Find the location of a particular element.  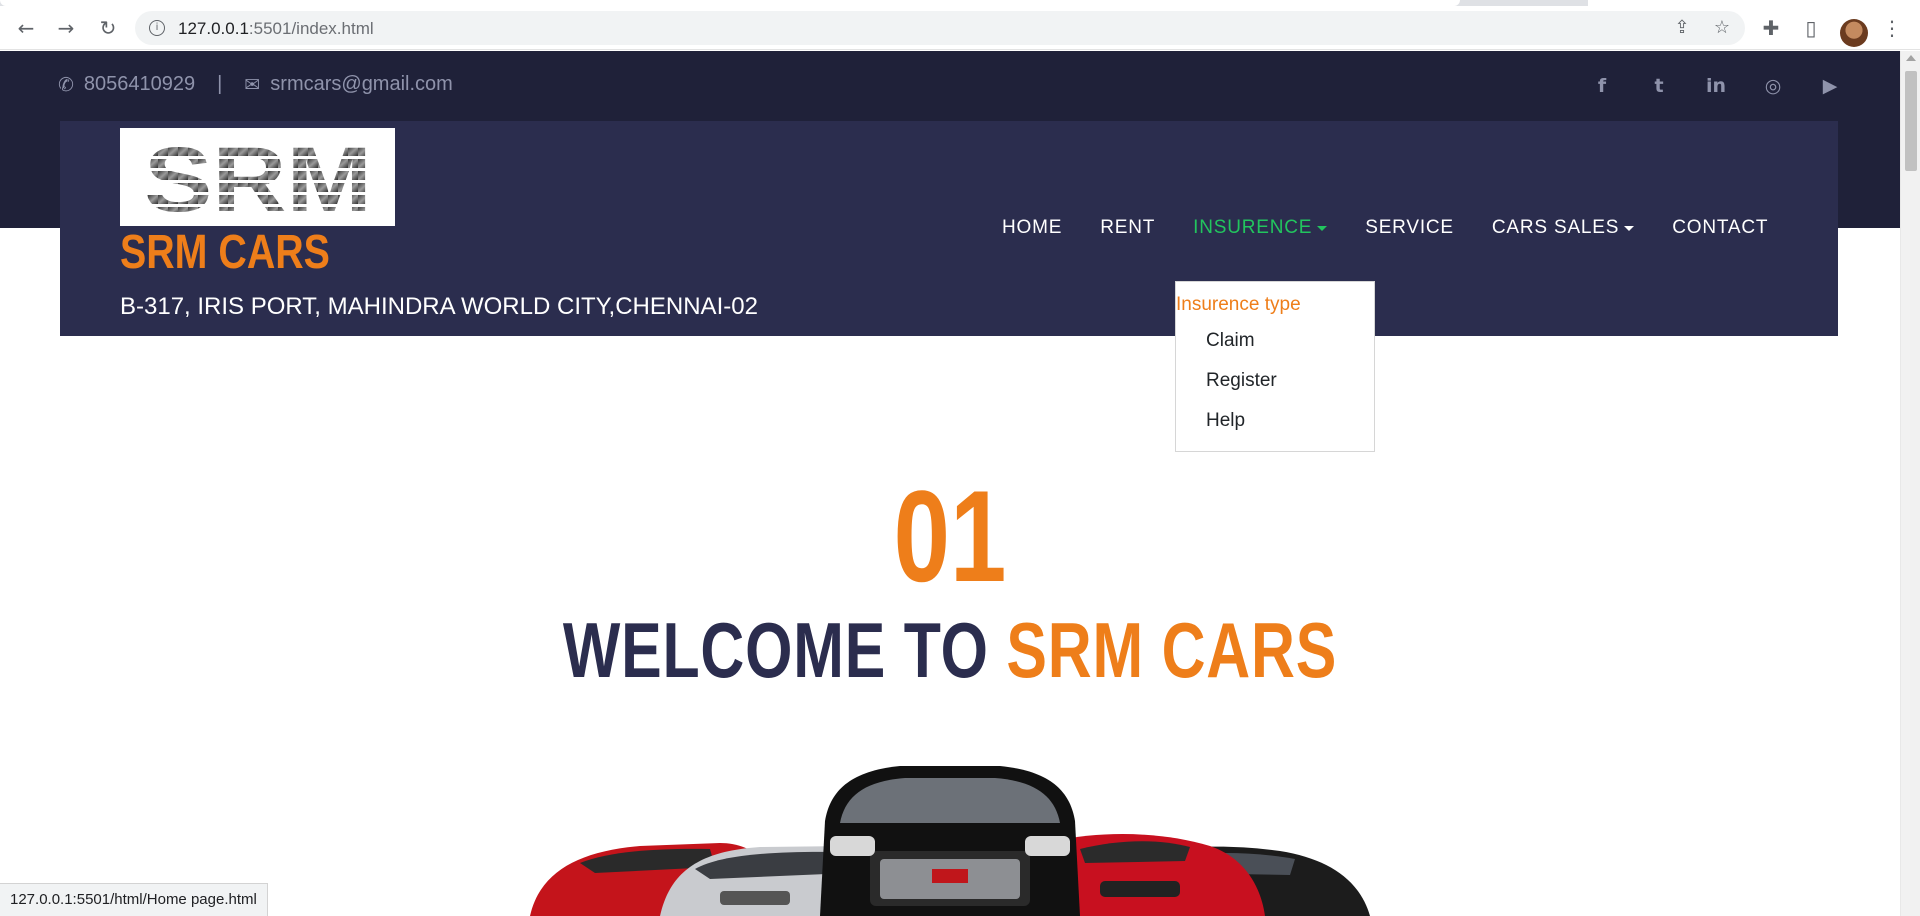

page-scrollbar is located at coordinates (1910, 483).